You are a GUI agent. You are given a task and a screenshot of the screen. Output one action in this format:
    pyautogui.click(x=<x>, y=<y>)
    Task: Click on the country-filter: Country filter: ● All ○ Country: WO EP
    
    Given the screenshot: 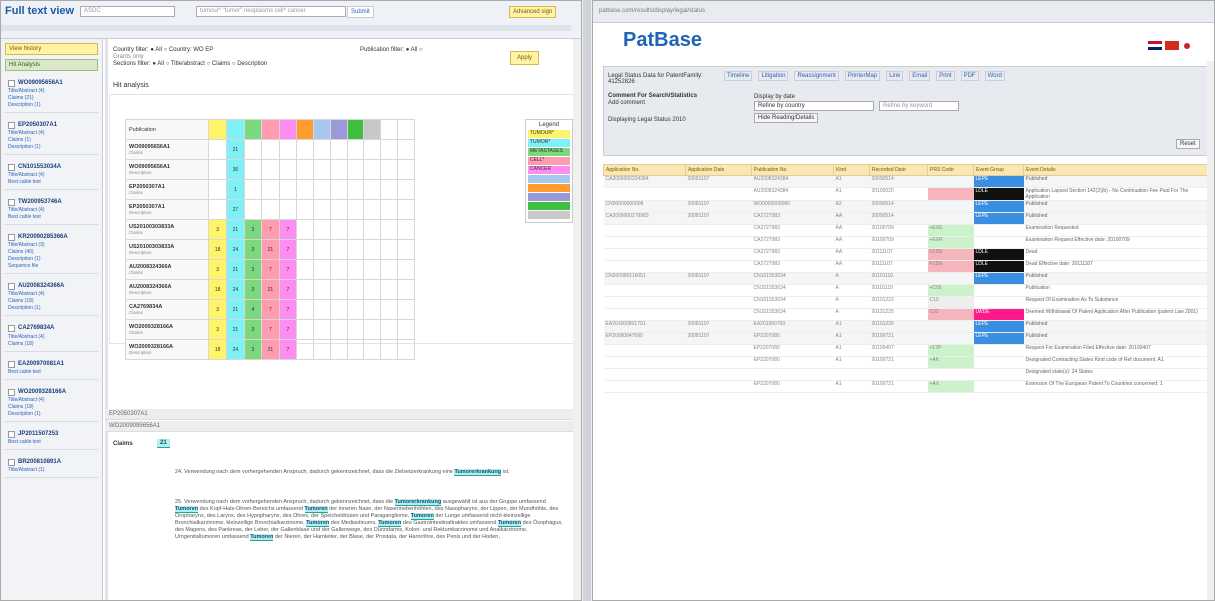 What is the action you would take?
    pyautogui.click(x=163, y=50)
    